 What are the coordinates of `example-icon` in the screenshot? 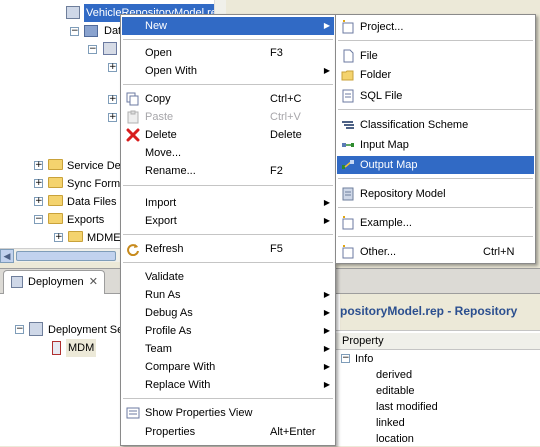 It's located at (348, 223).